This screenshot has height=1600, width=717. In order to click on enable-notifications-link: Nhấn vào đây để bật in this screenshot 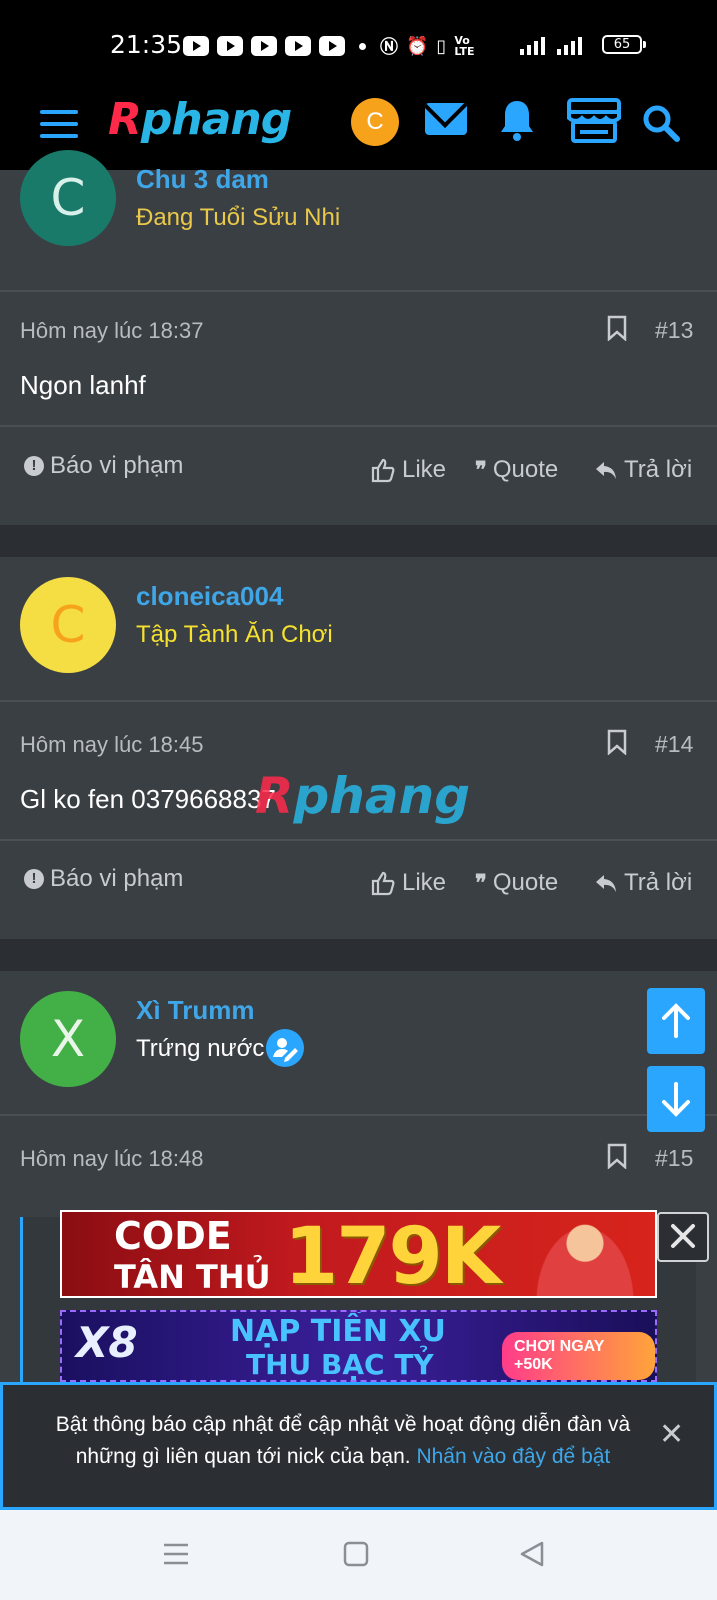, I will do `click(513, 1456)`.